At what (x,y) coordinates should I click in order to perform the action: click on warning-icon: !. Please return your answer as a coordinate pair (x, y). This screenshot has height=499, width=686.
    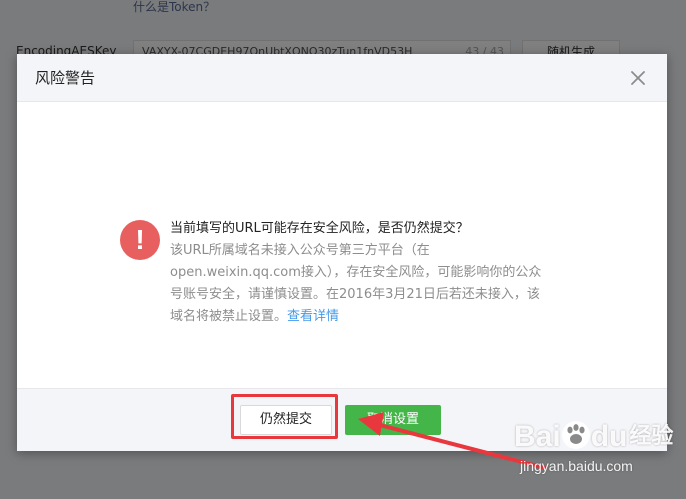
    Looking at the image, I should click on (140, 240).